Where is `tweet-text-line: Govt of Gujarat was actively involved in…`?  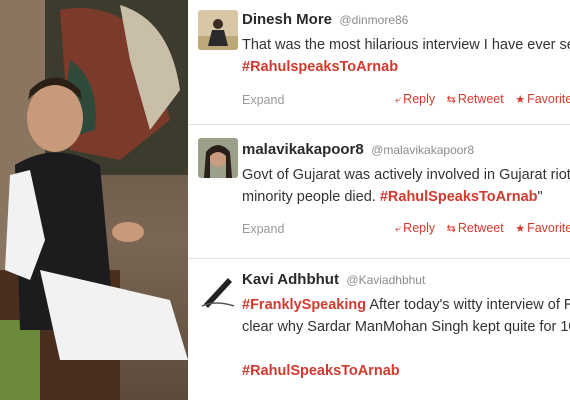 tweet-text-line: Govt of Gujarat was actively involved in… is located at coordinates (406, 175).